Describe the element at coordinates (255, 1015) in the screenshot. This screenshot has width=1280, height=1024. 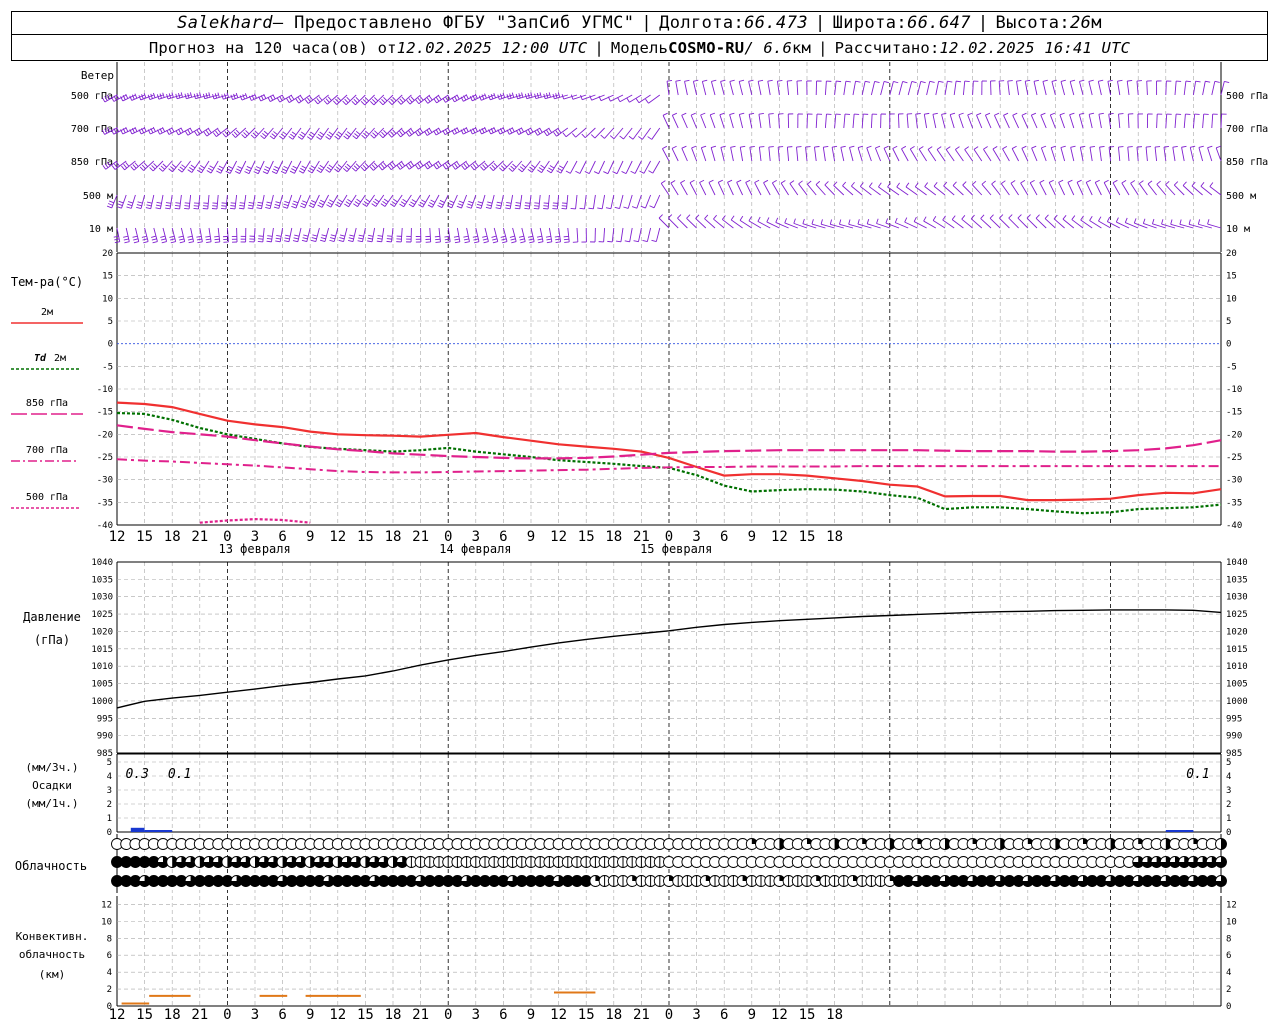
I see `x-tick-label: 3` at that location.